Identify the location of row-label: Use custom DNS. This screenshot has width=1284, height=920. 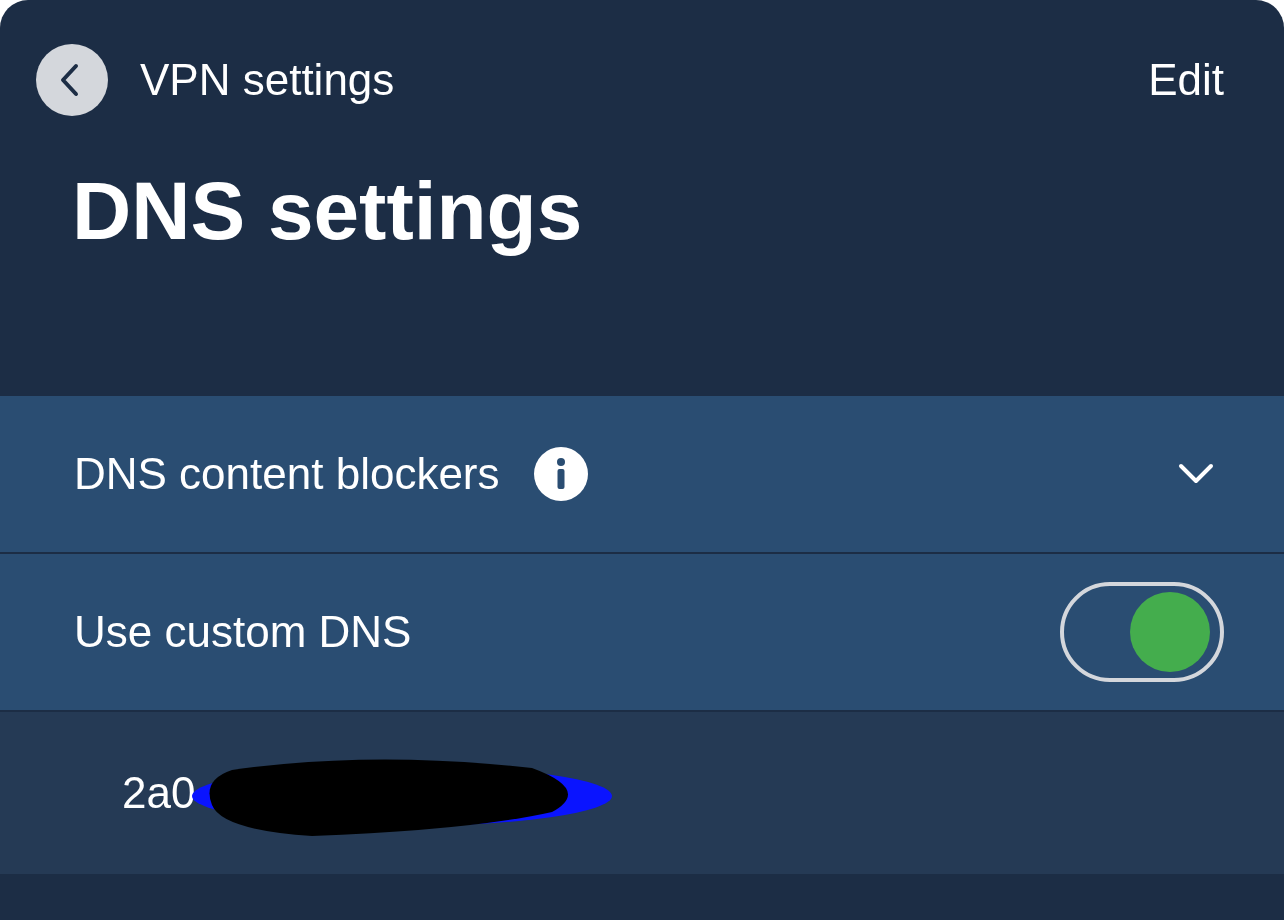
(243, 632).